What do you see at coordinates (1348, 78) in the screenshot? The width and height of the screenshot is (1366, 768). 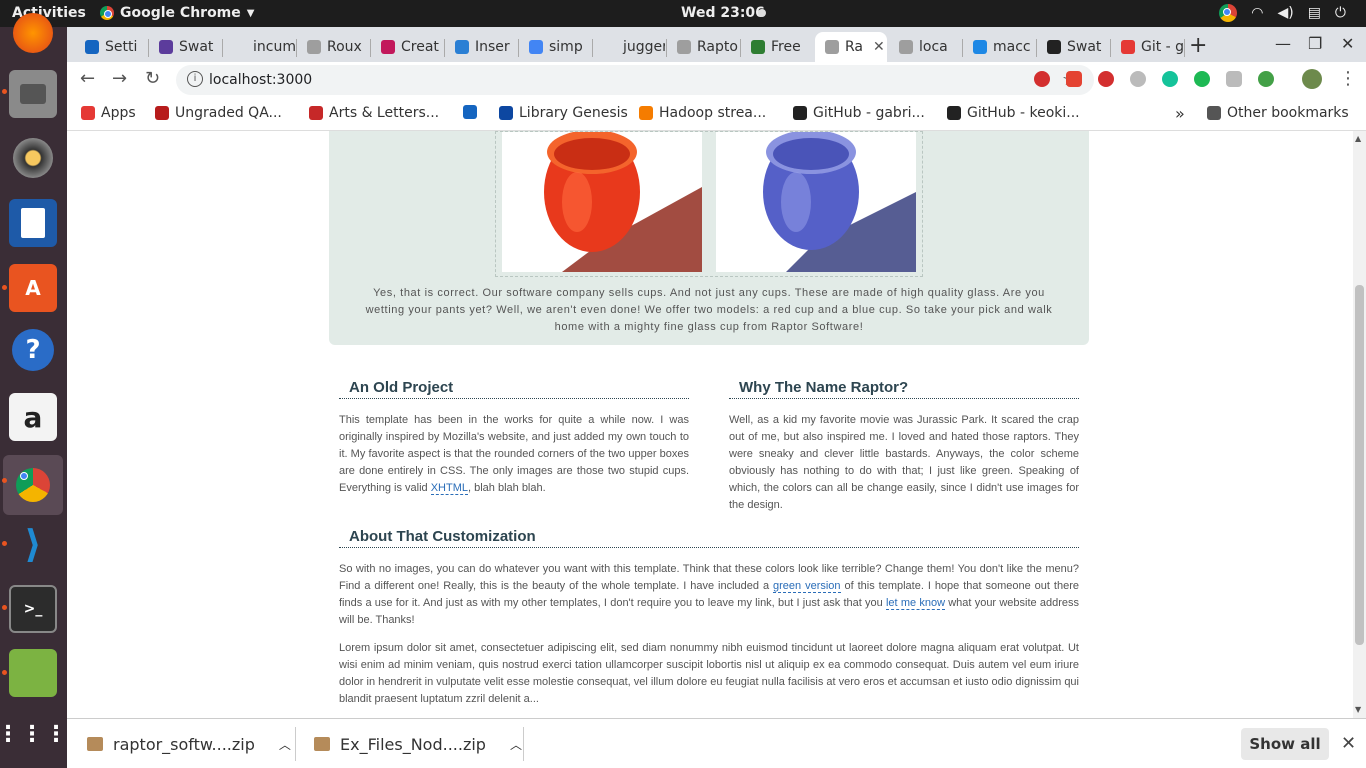 I see `chrome-menu-icon: ⋮` at bounding box center [1348, 78].